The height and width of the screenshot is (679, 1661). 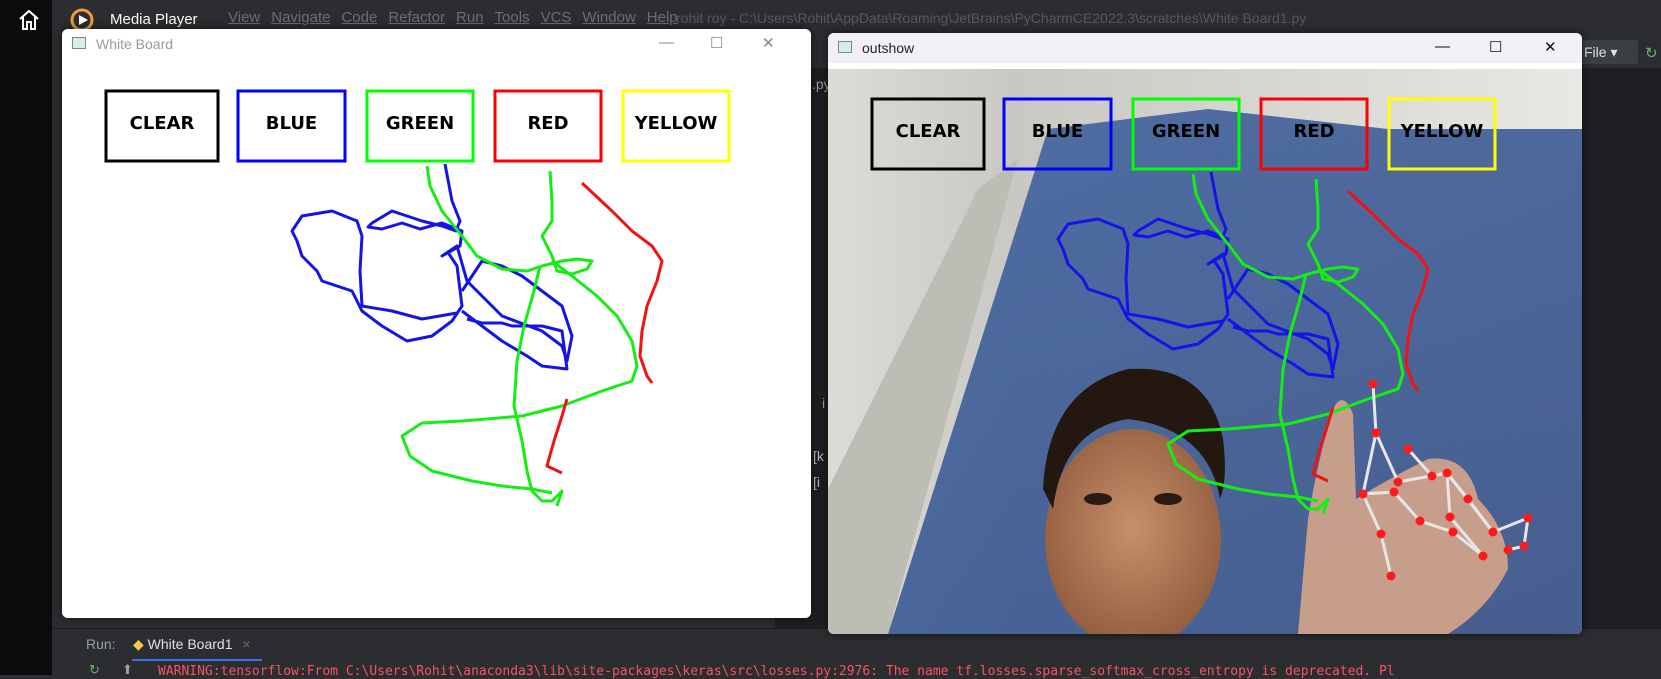 I want to click on run-tab: ◆ White Board1 ×, so click(x=192, y=644).